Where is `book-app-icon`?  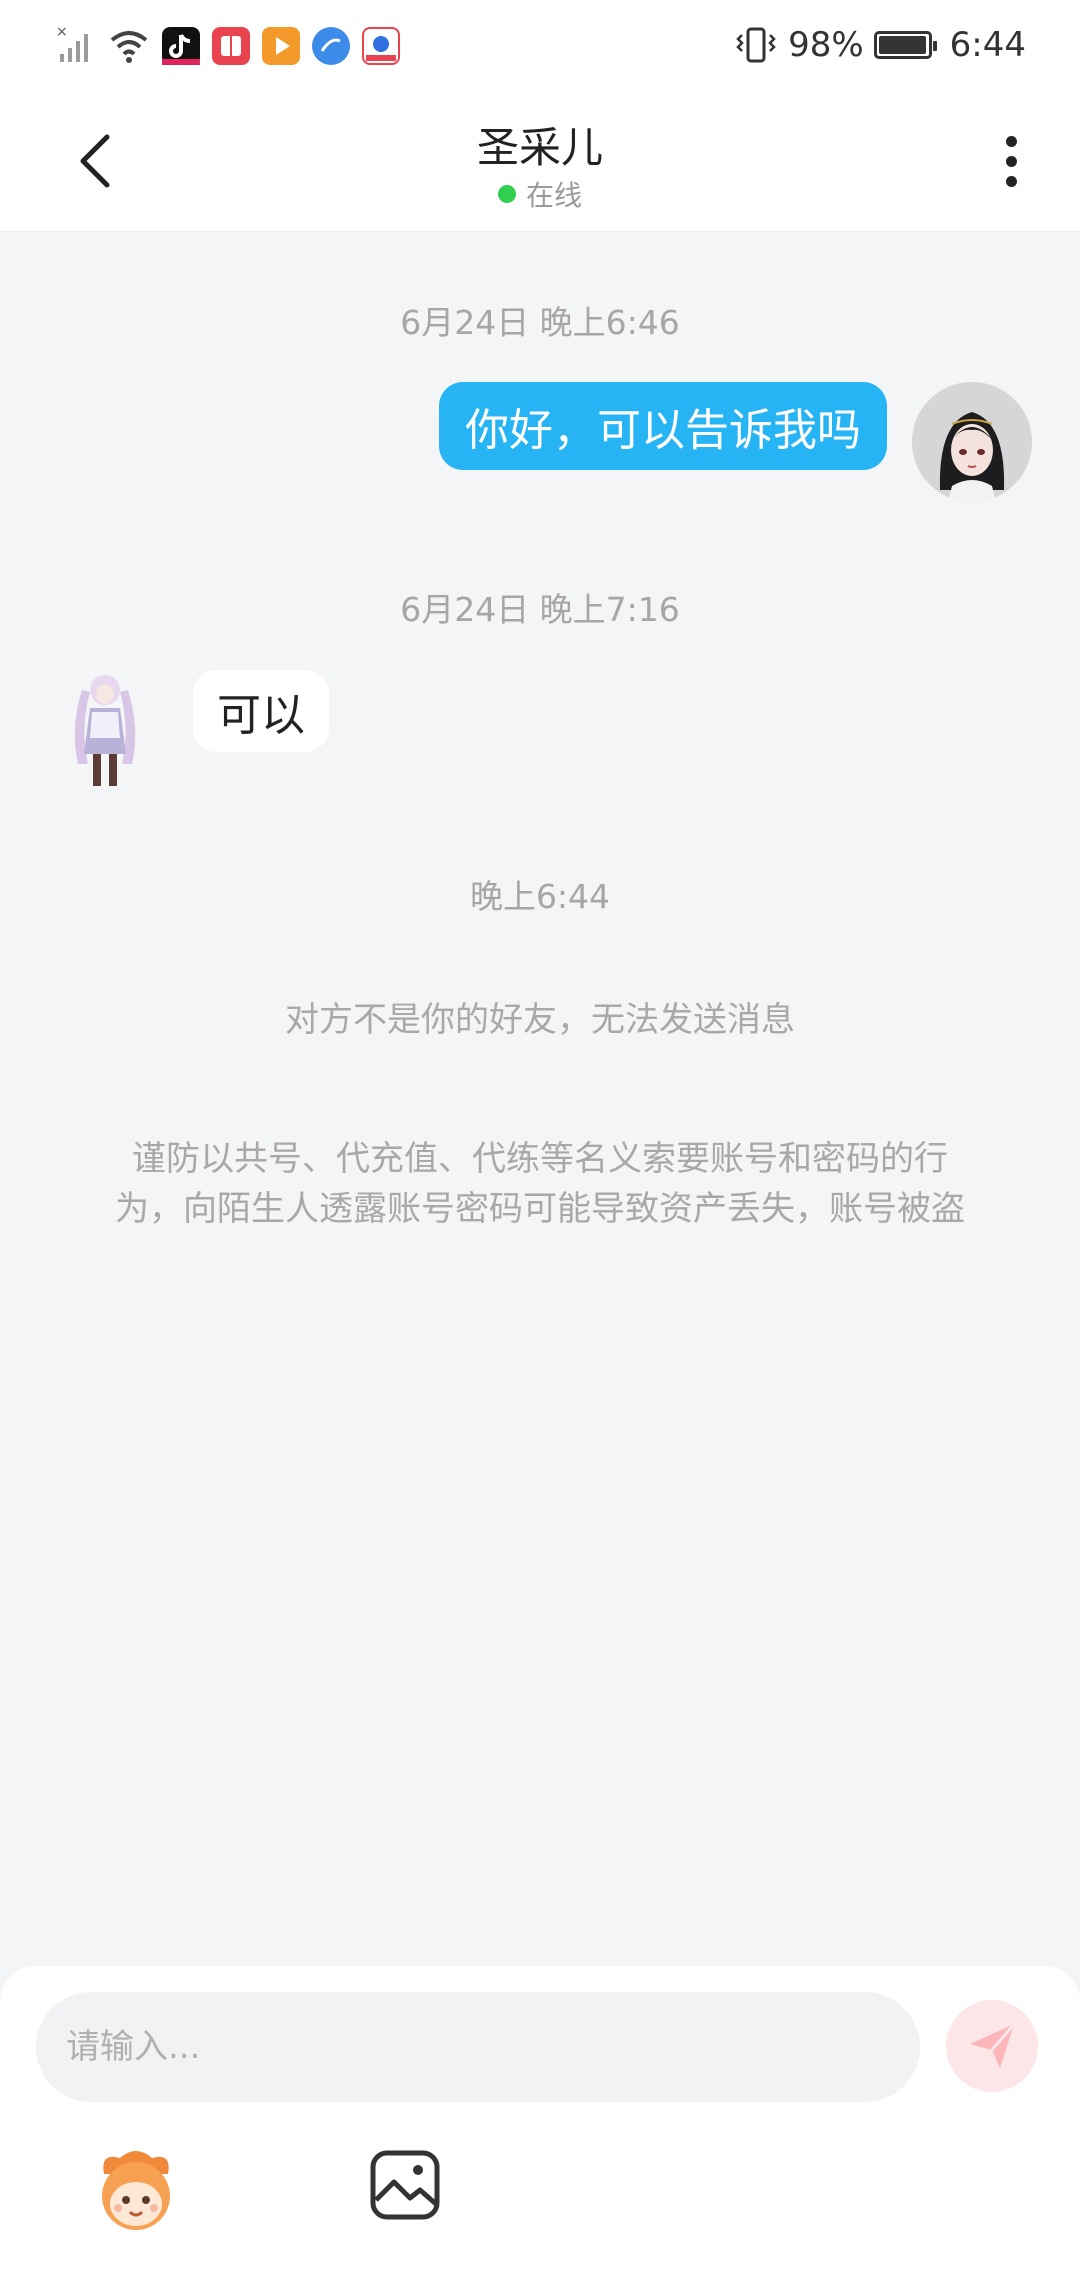 book-app-icon is located at coordinates (231, 46).